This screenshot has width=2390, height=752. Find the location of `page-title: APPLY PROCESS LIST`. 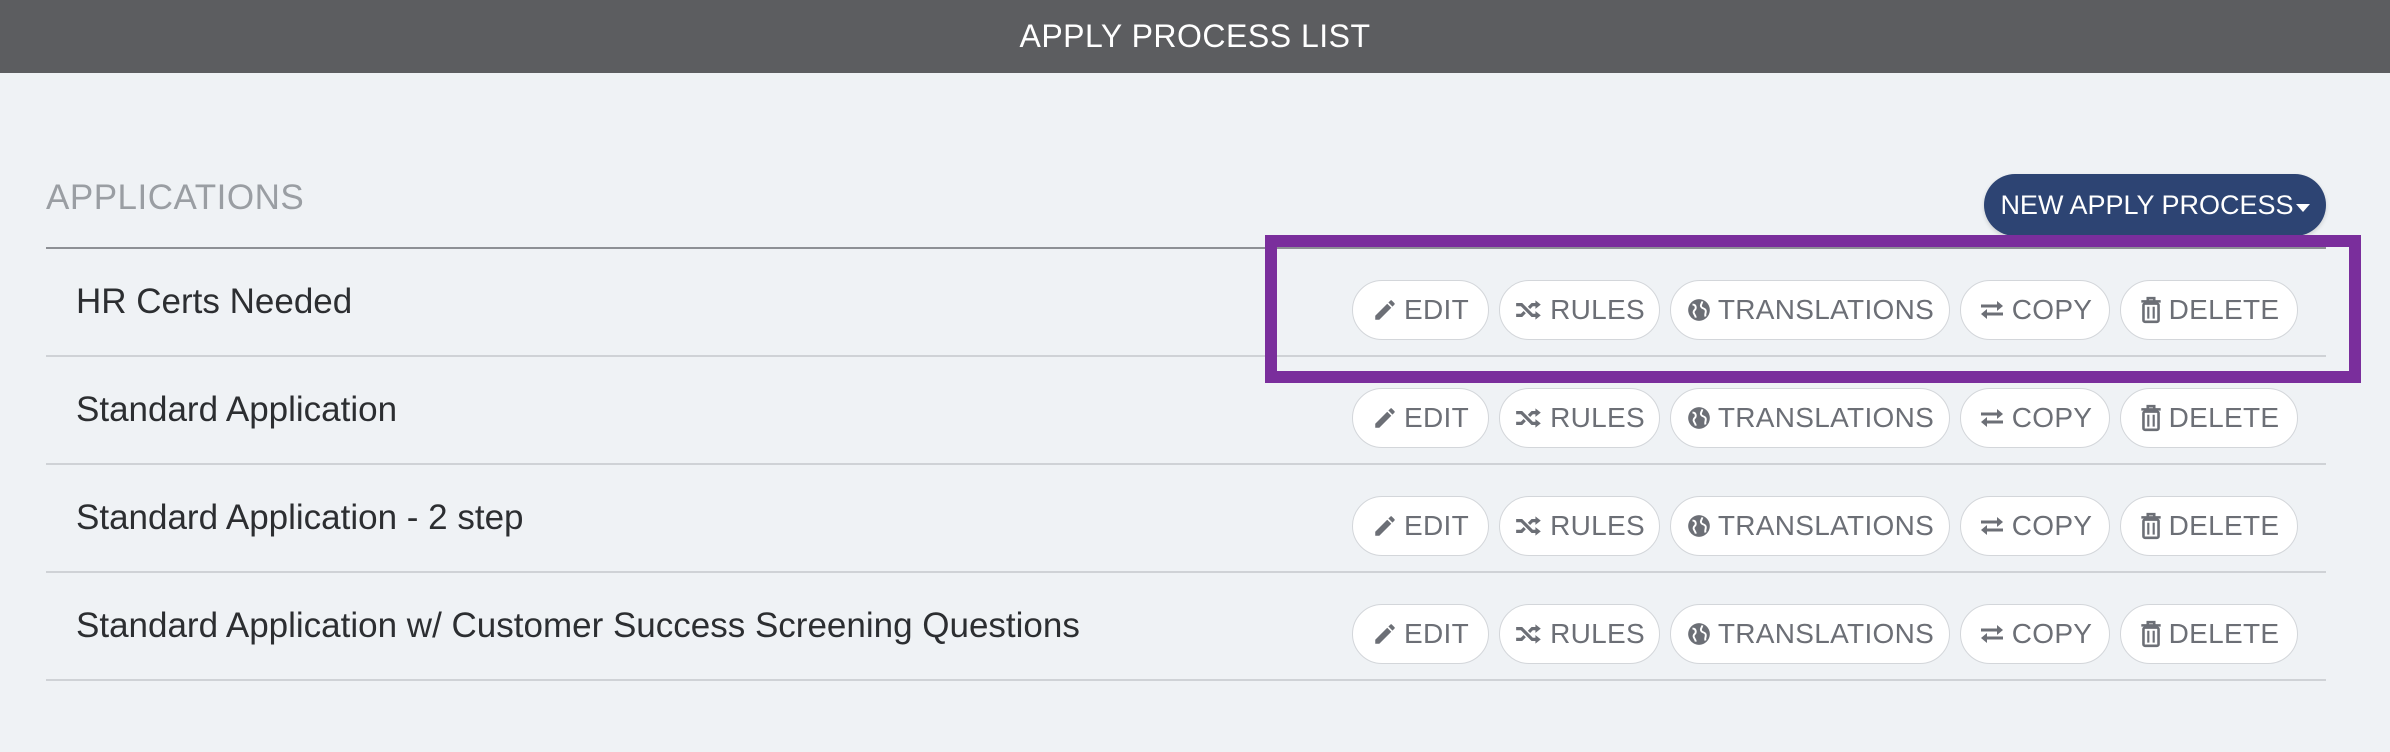

page-title: APPLY PROCESS LIST is located at coordinates (1195, 36).